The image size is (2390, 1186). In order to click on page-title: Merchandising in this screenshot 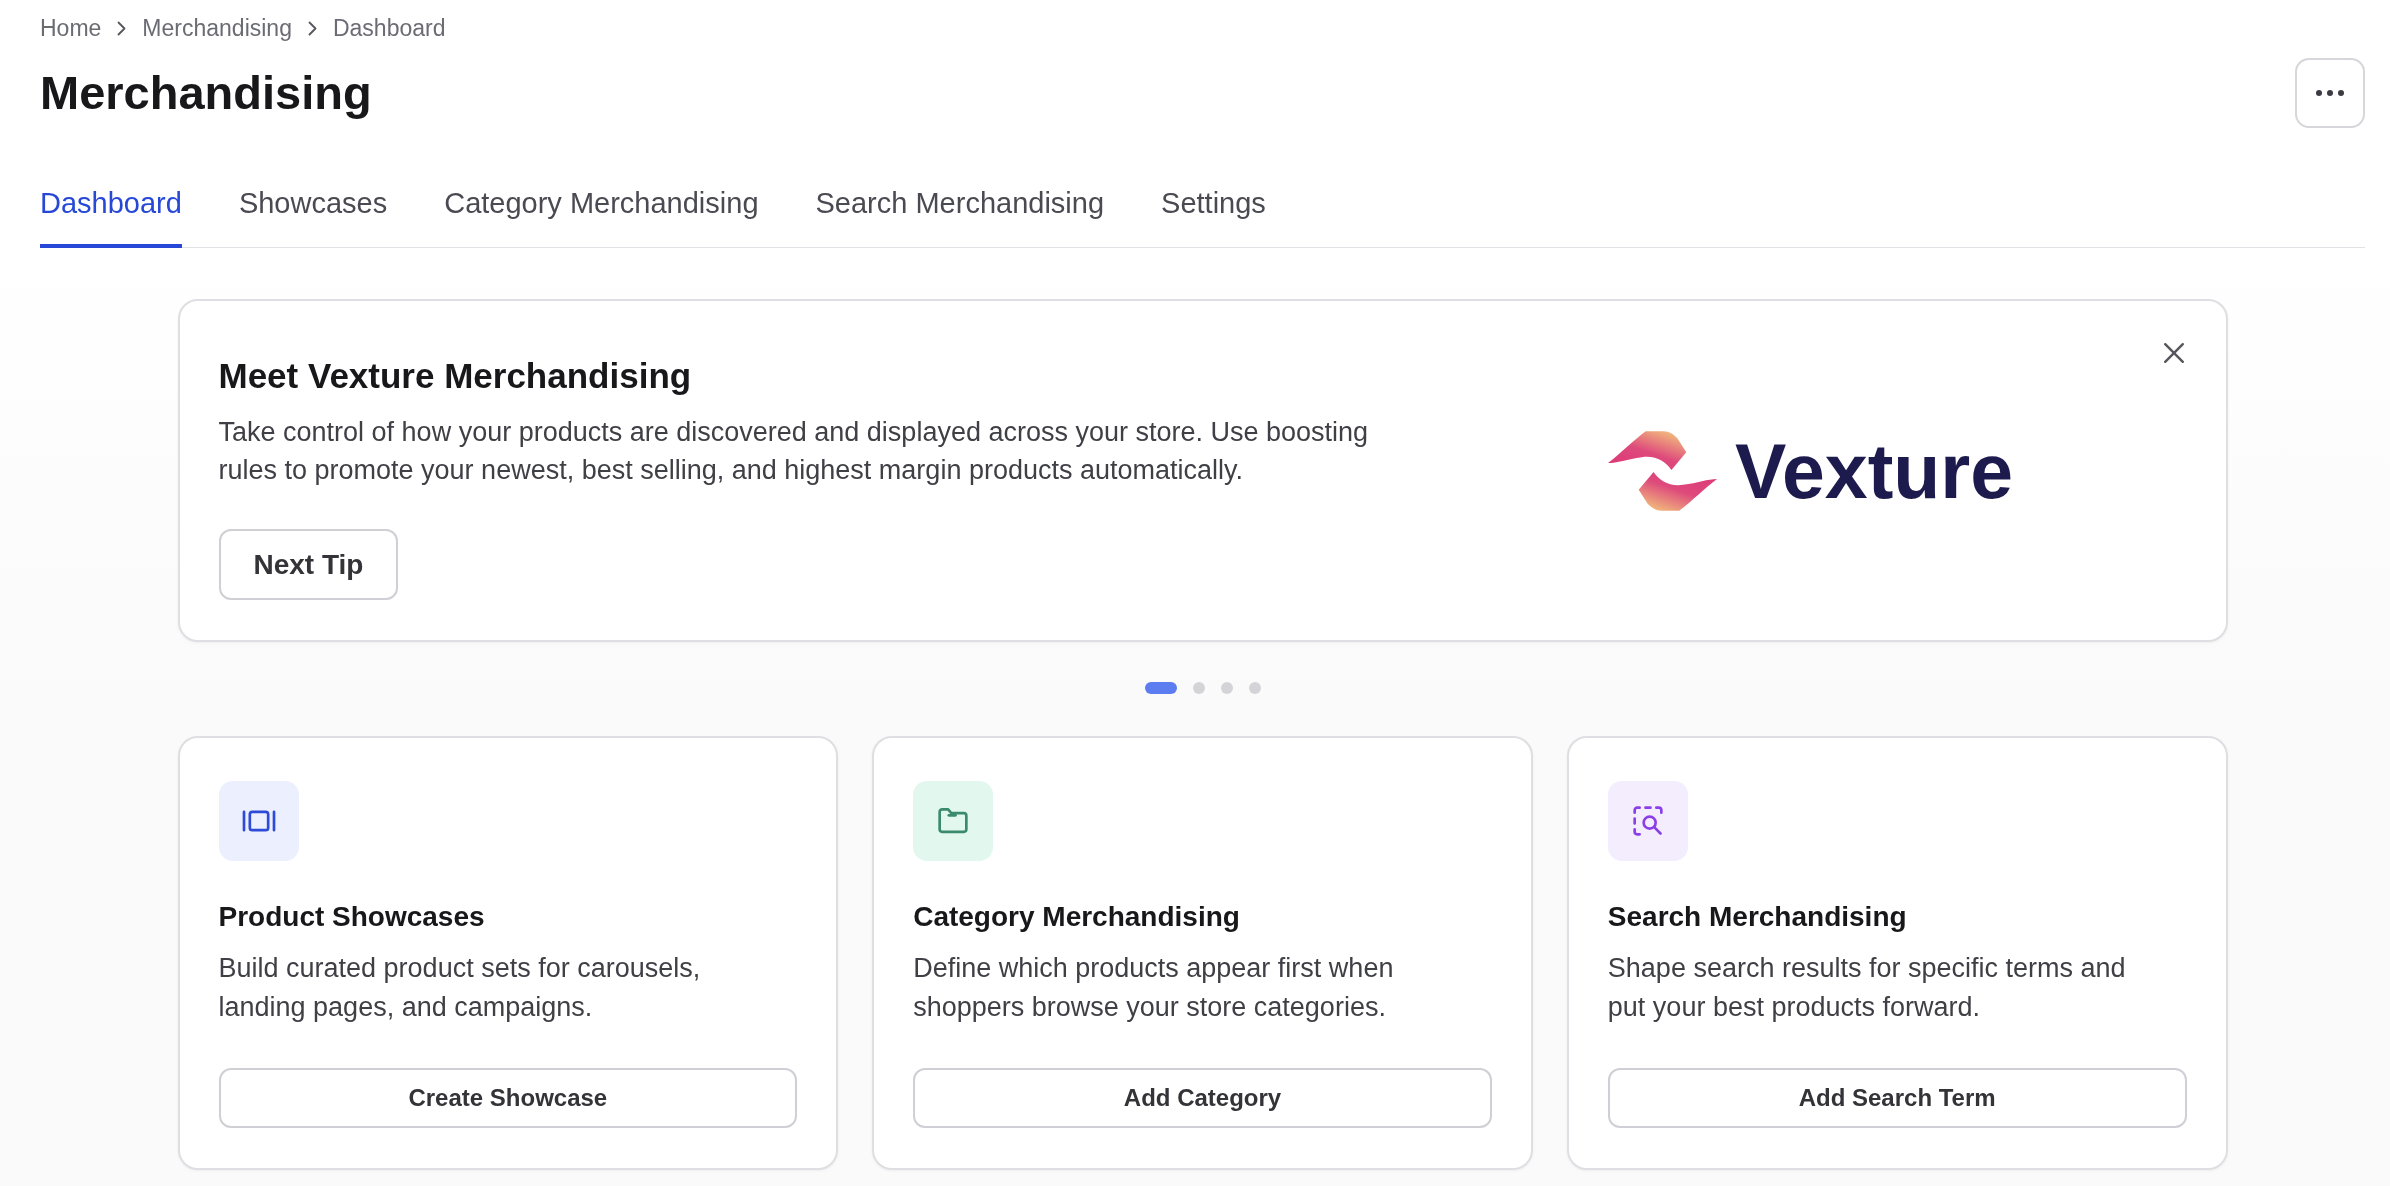, I will do `click(206, 93)`.